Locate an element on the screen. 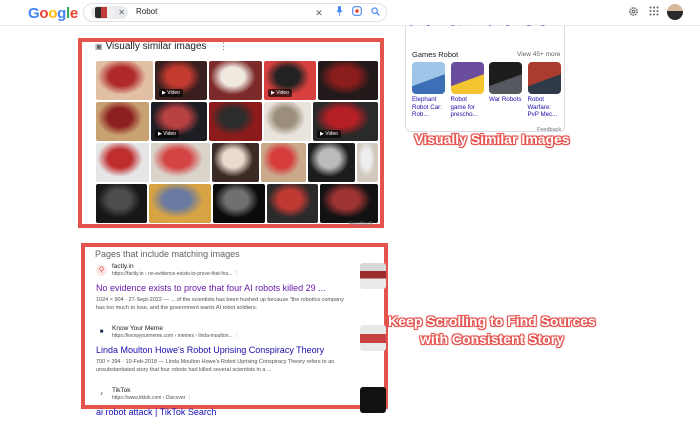 The height and width of the screenshot is (431, 700). result-site-name: factly.in is located at coordinates (123, 266).